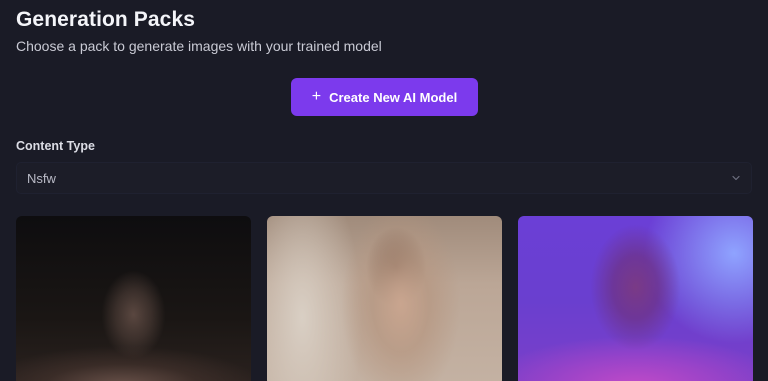 Image resolution: width=768 pixels, height=381 pixels. What do you see at coordinates (736, 178) in the screenshot?
I see `chevron-down-icon` at bounding box center [736, 178].